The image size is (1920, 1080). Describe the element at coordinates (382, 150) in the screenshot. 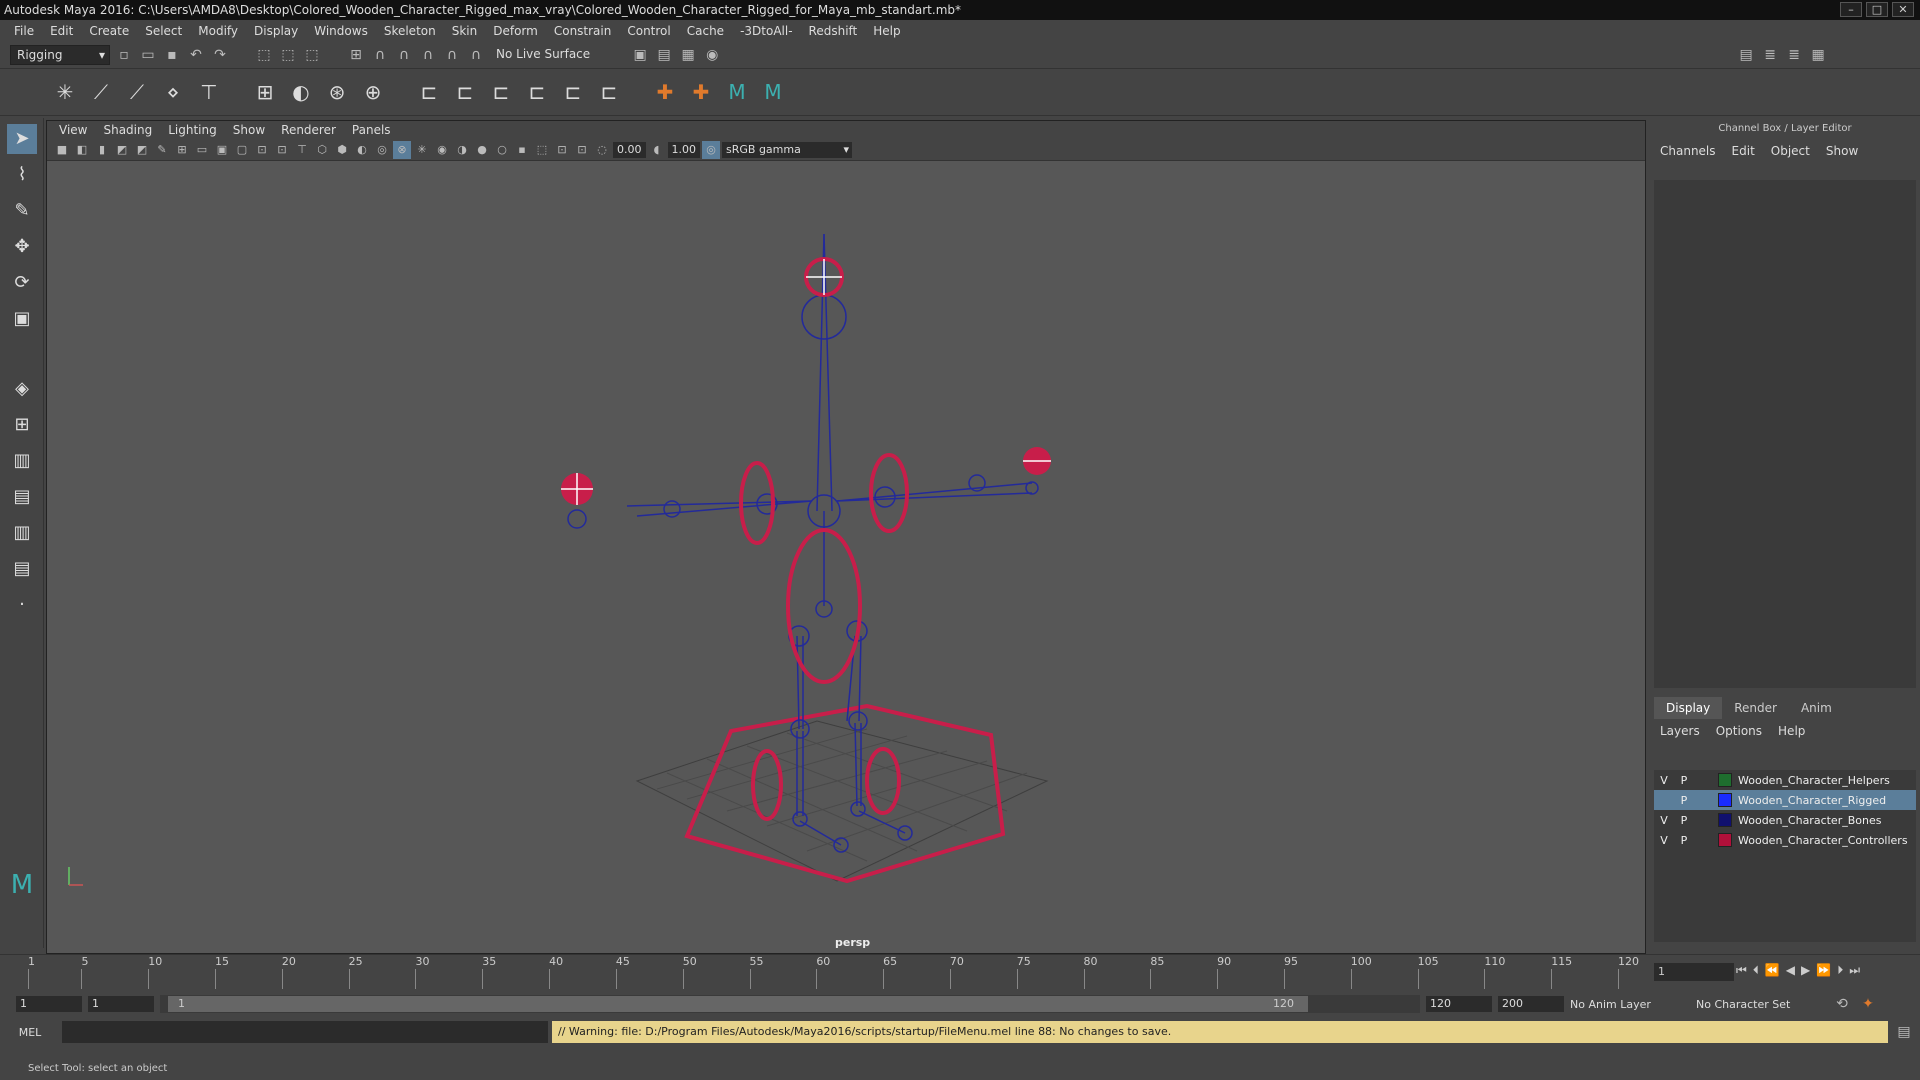

I see `textured-icon: ◎` at that location.